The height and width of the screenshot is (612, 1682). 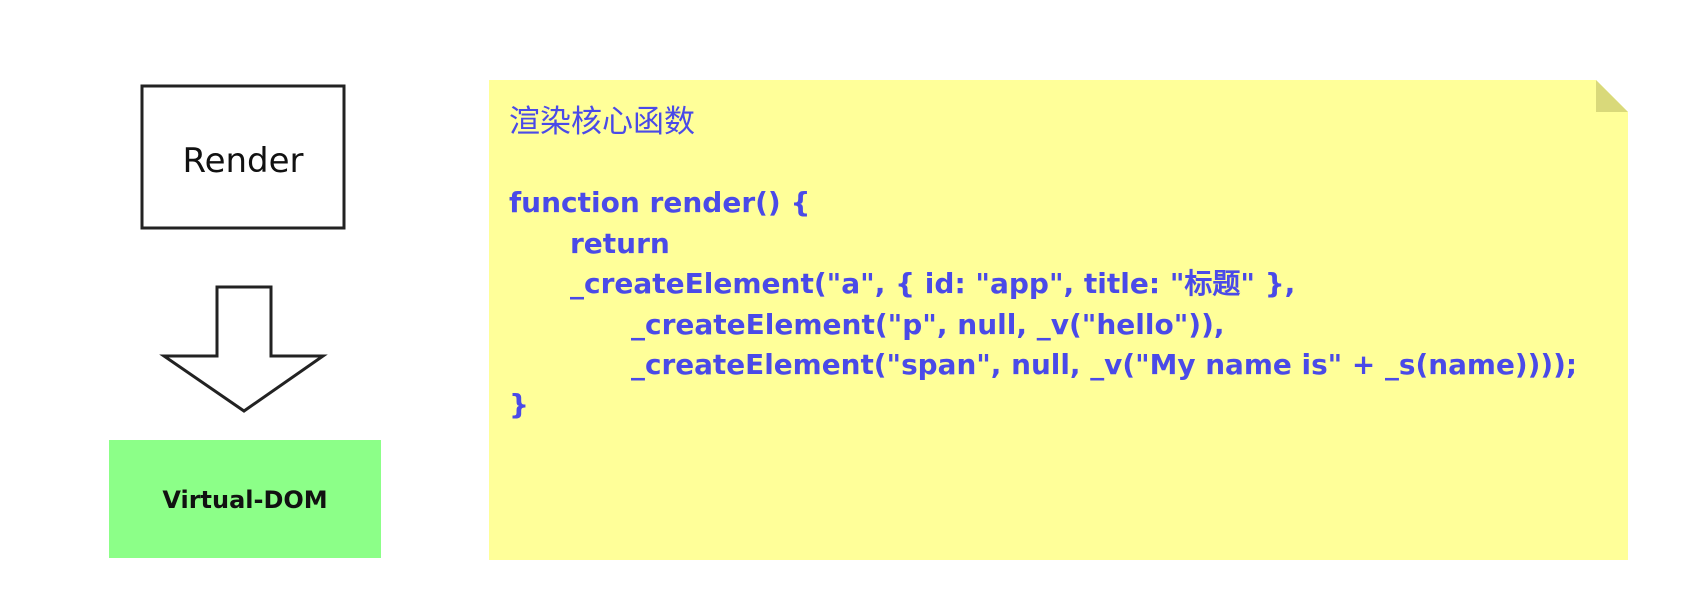 I want to click on code-line-4: _createElement("p", null, _v("hello")),, so click(x=928, y=324).